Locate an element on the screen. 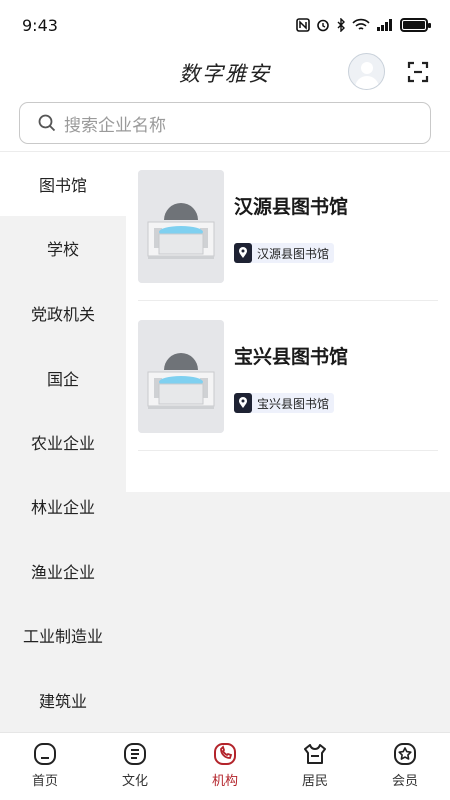  sidebar-item-label: 国企 is located at coordinates (62, 379).